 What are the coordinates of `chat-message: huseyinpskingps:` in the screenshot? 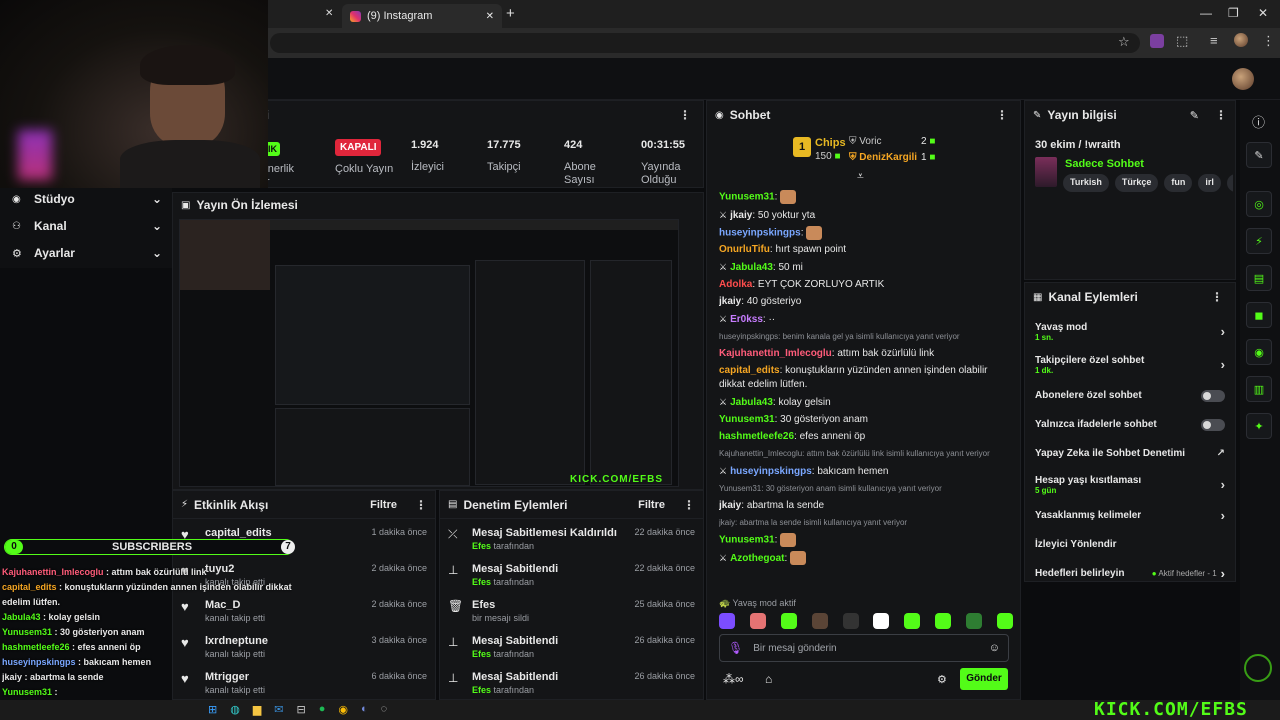 It's located at (866, 233).